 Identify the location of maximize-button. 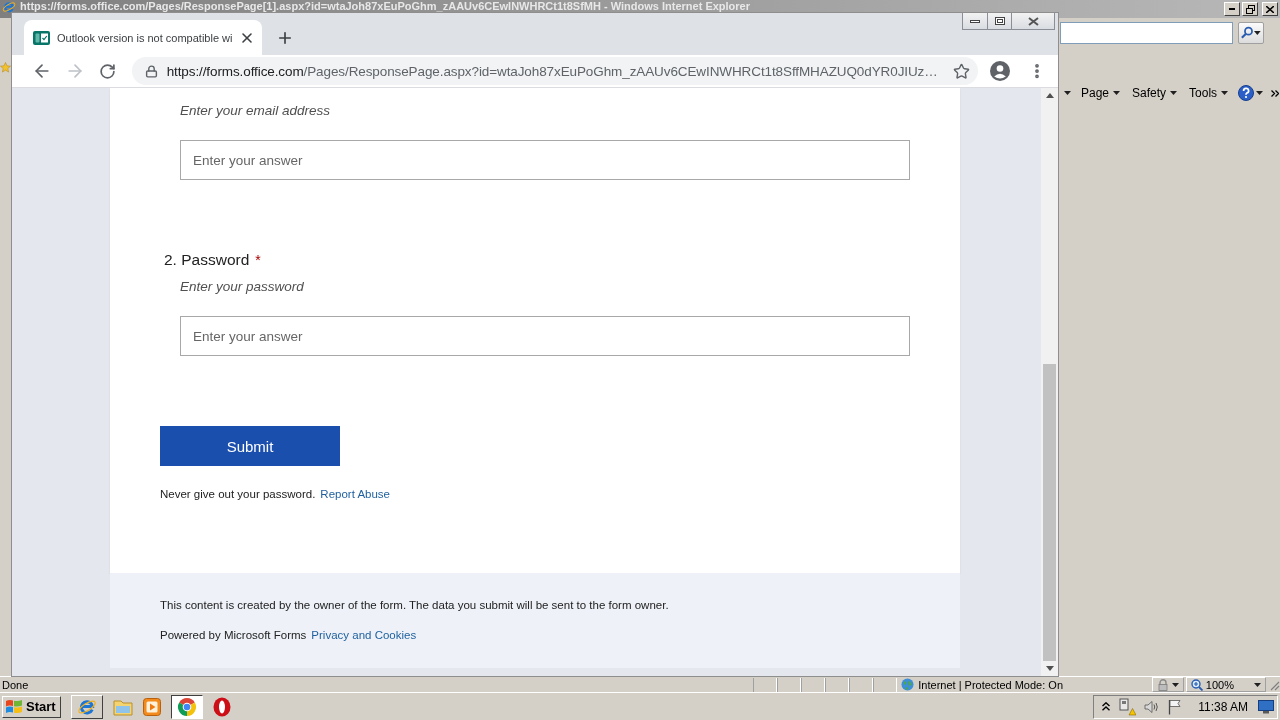
(999, 21).